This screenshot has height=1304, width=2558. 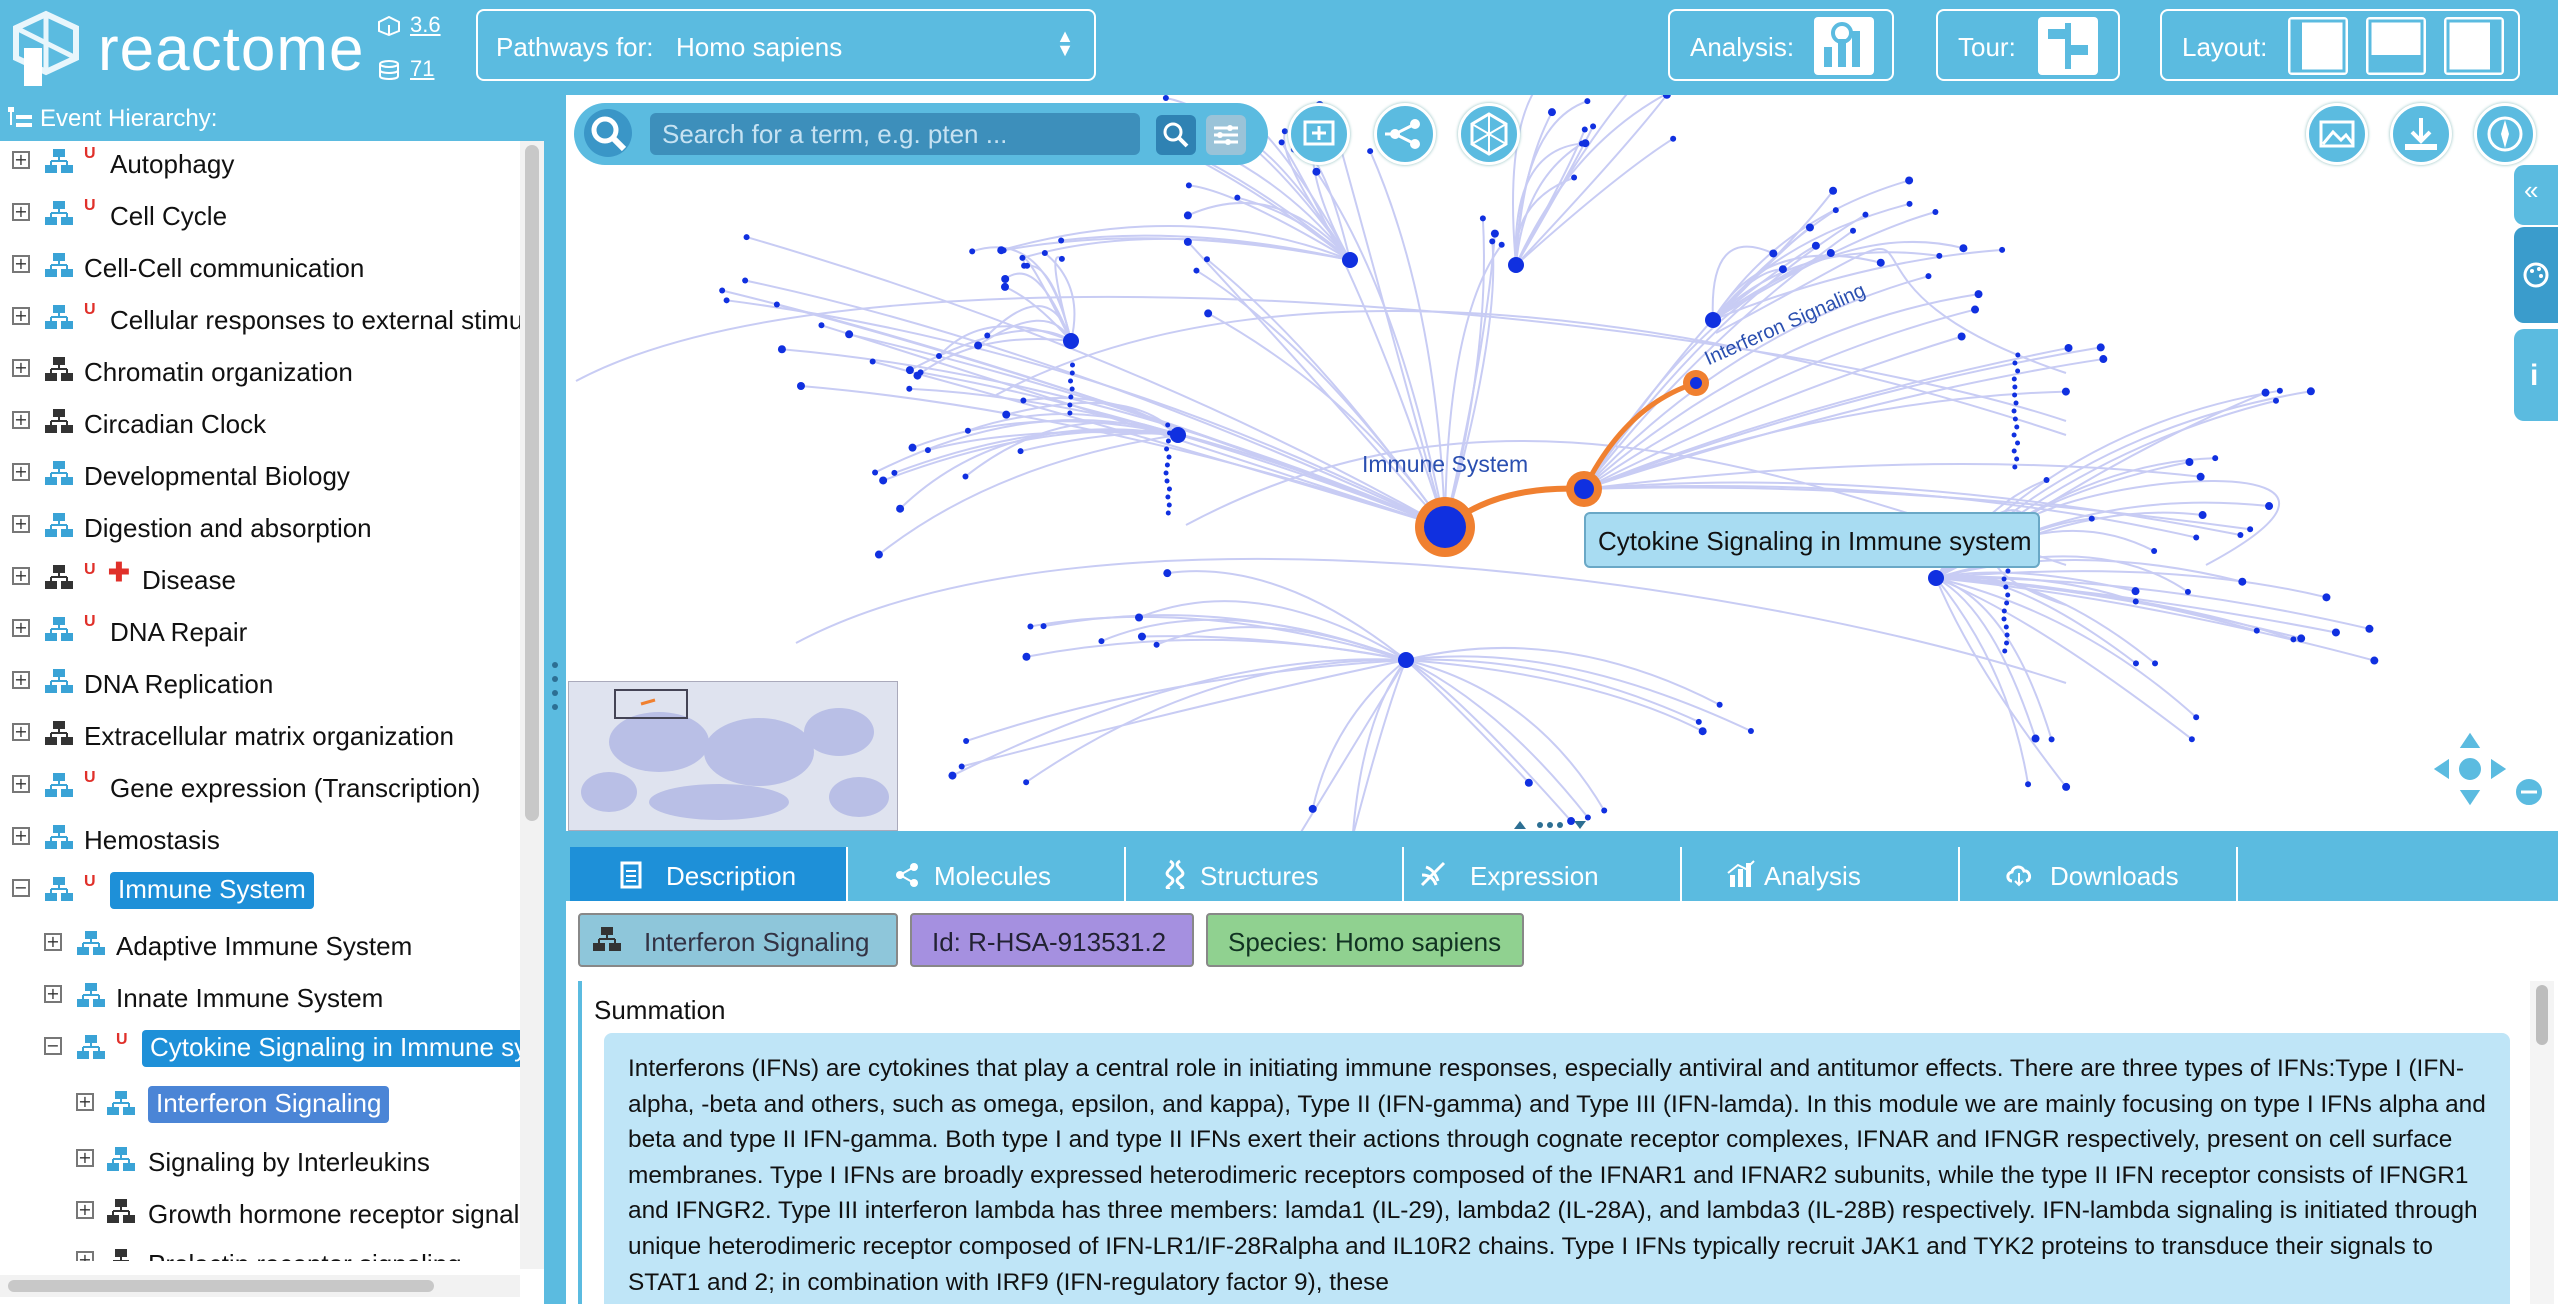 I want to click on scroll-thumb, so click(x=2542, y=1015).